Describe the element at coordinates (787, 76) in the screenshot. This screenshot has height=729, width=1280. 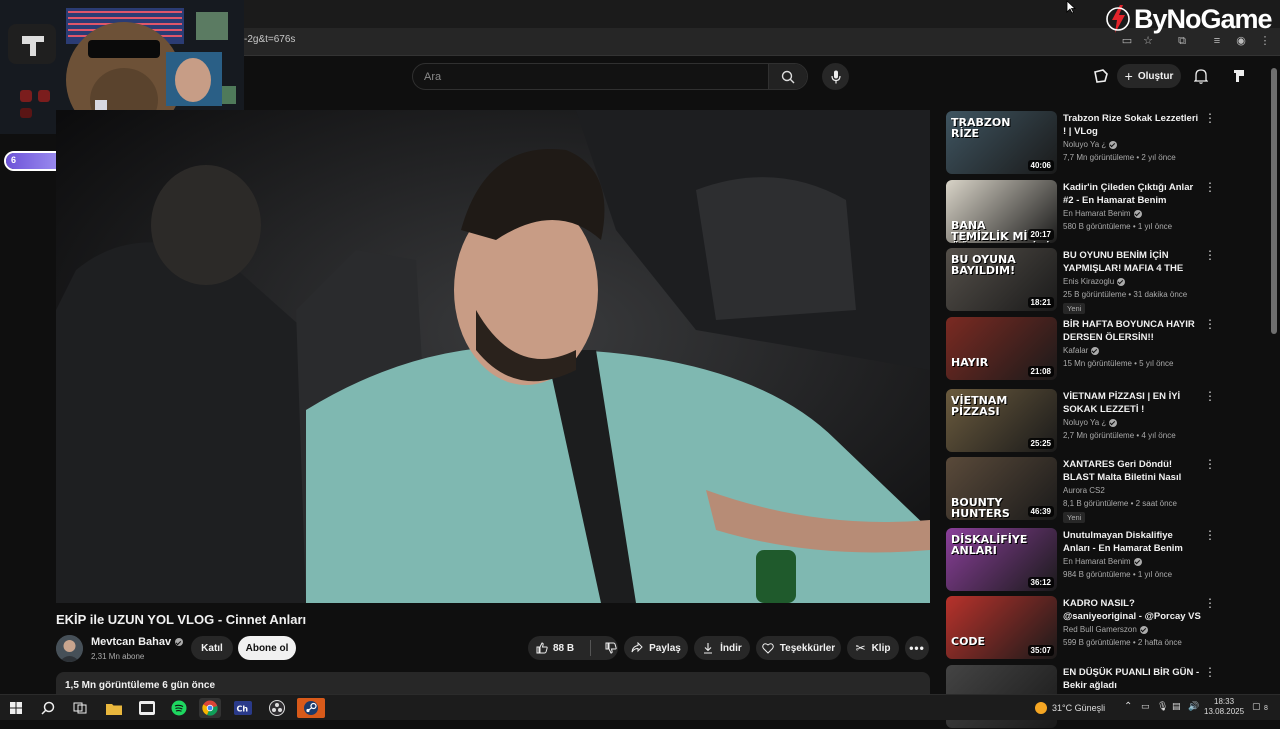
I see `search-button` at that location.